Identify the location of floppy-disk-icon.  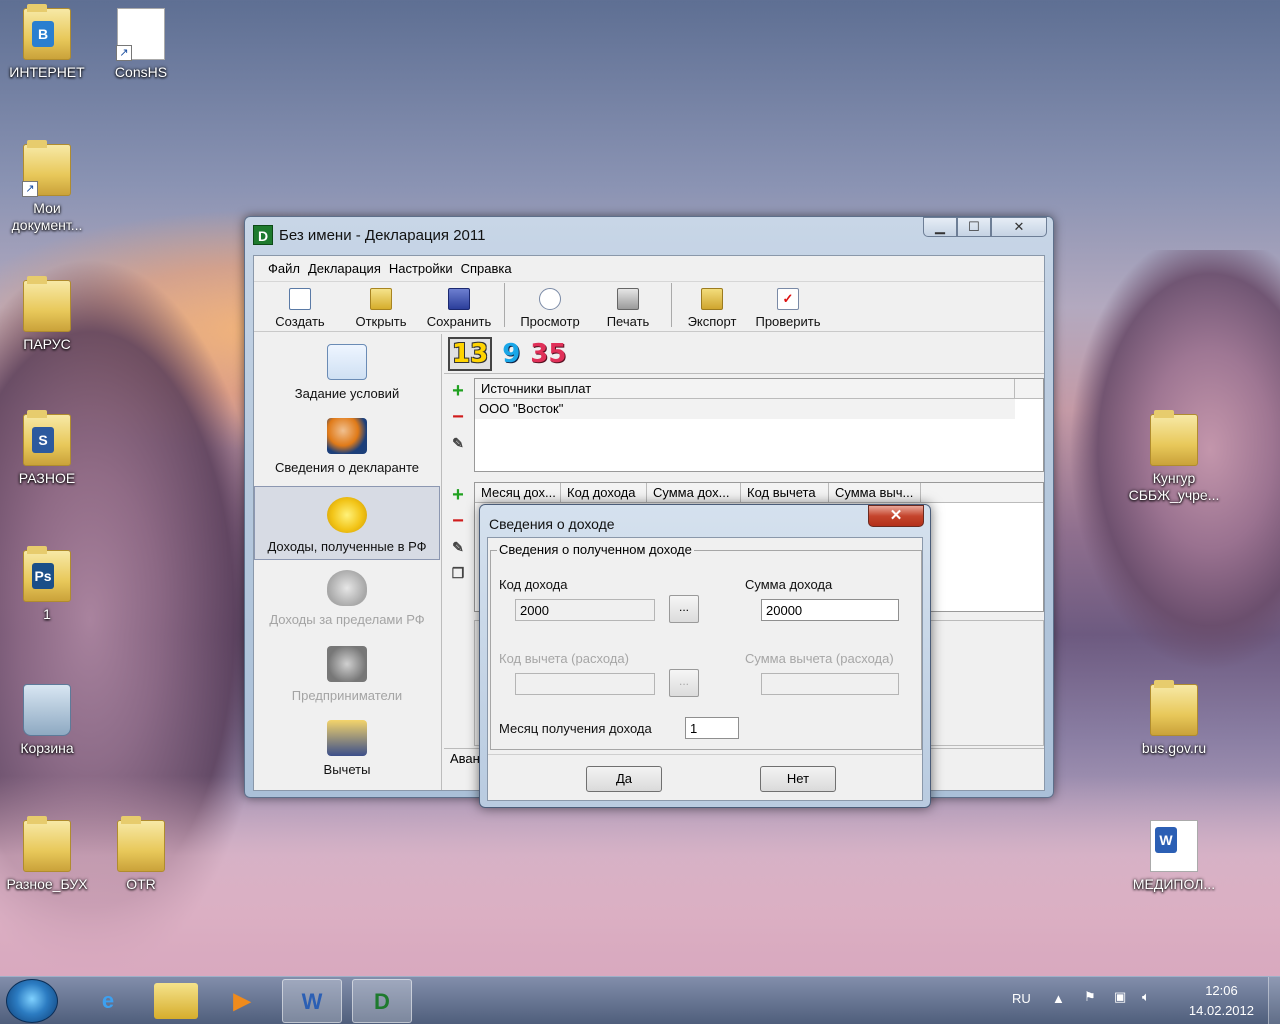
(459, 299).